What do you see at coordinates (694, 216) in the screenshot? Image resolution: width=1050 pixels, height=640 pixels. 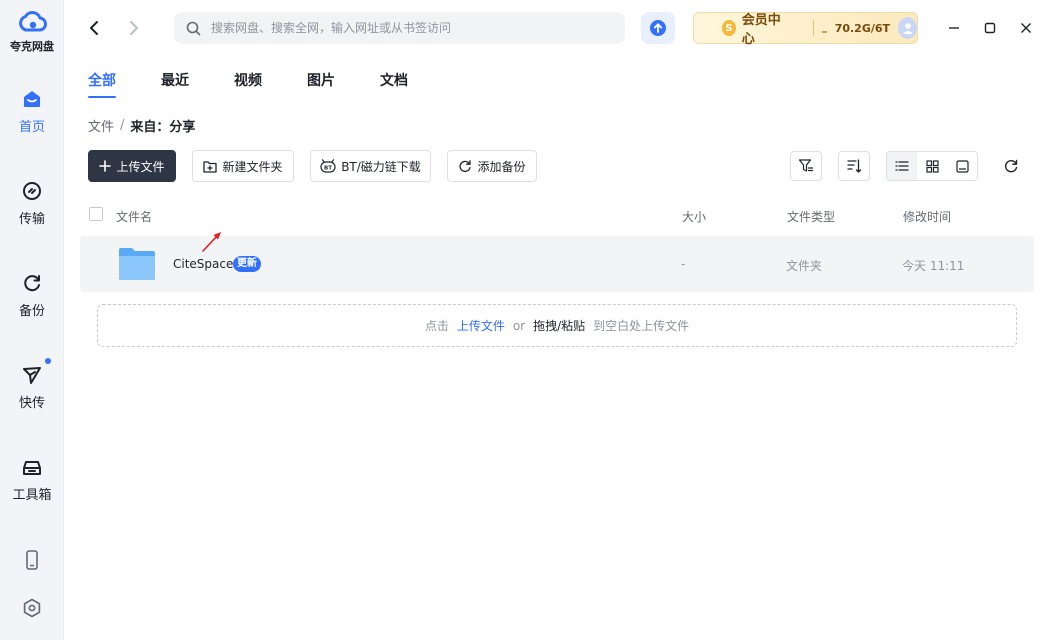 I see `column-header-size: 大小` at bounding box center [694, 216].